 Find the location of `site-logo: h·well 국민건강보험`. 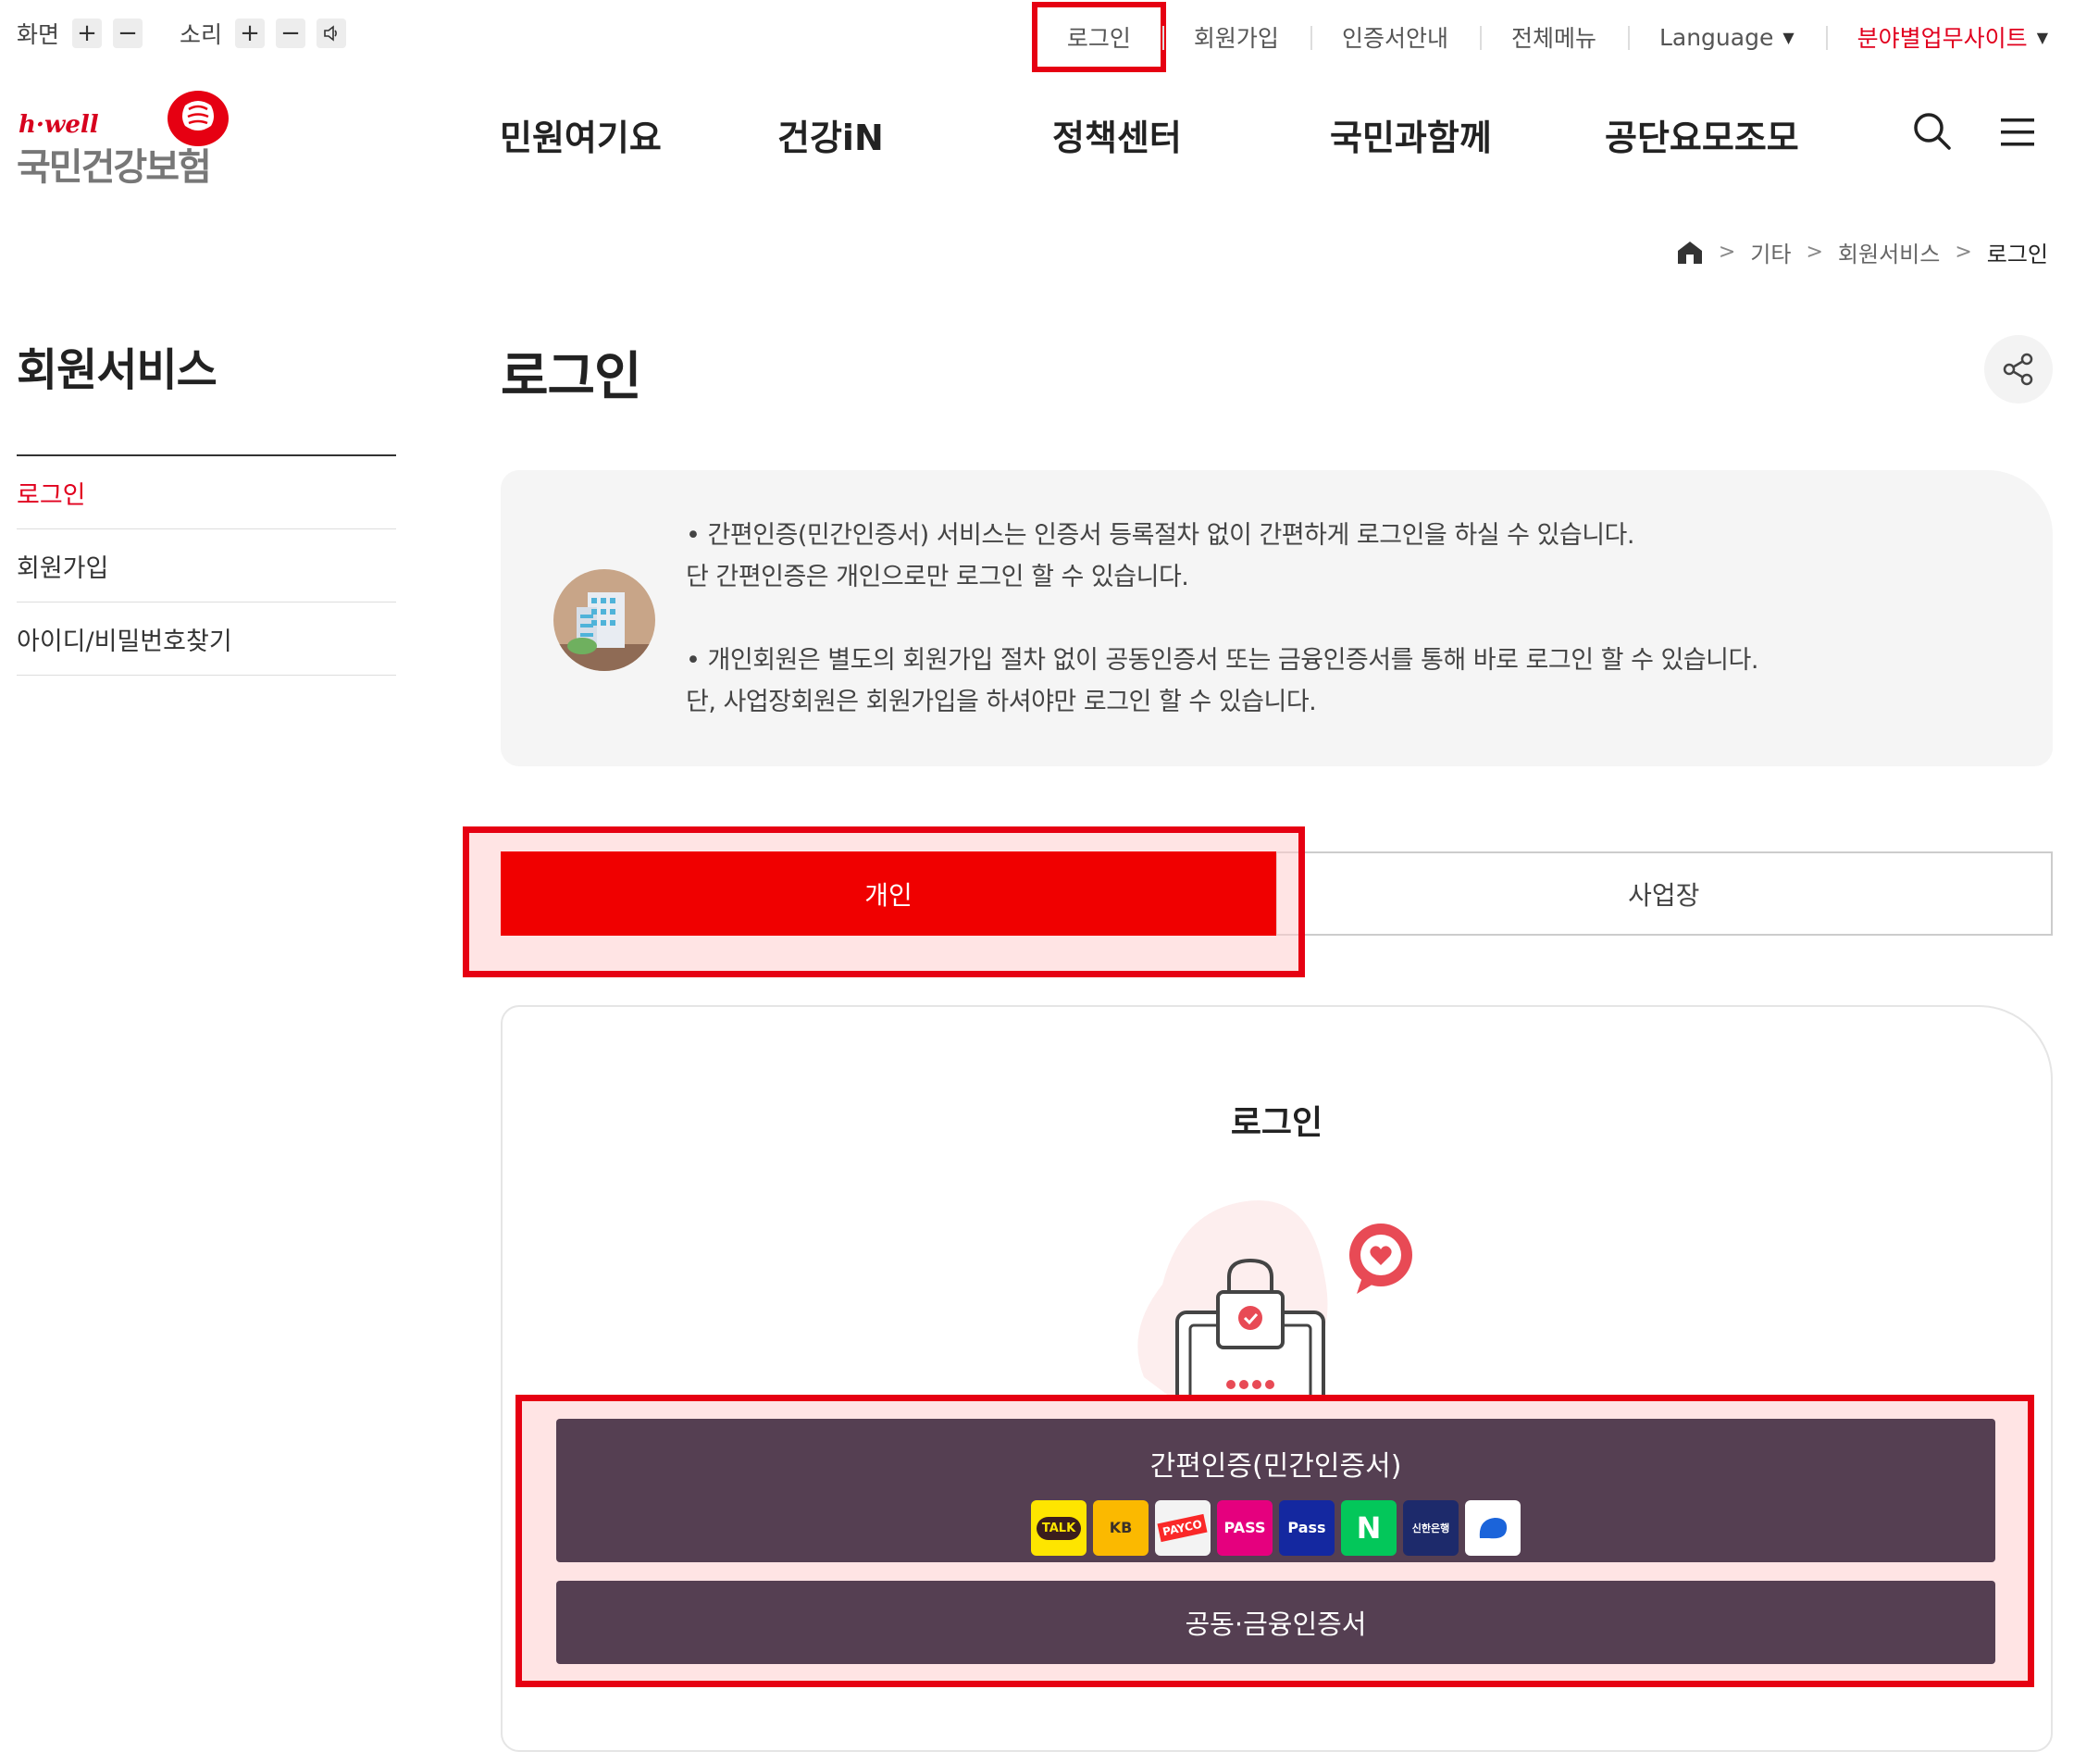

site-logo: h·well 국민건강보험 is located at coordinates (142, 139).